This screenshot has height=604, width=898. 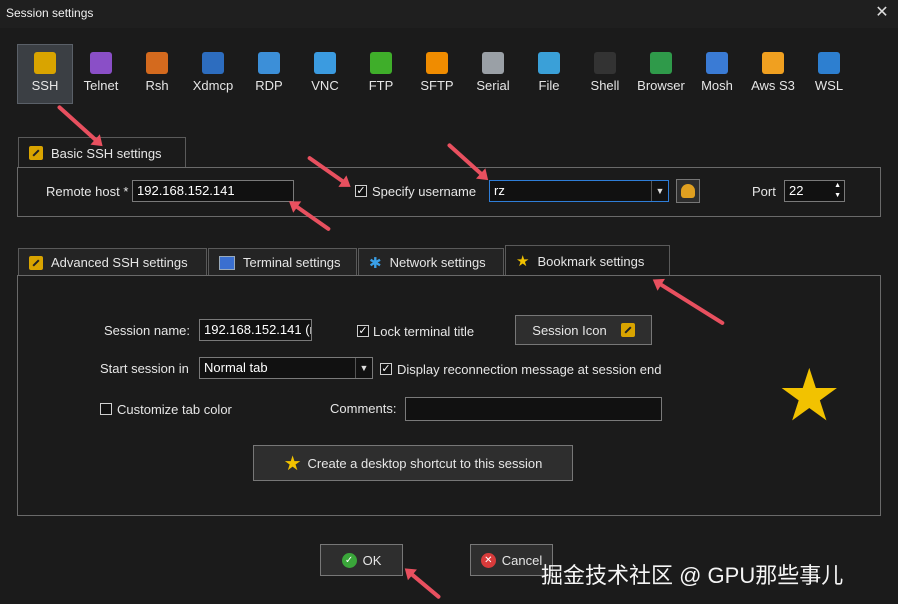 What do you see at coordinates (773, 85) in the screenshot?
I see `protocol-label: Aws S3` at bounding box center [773, 85].